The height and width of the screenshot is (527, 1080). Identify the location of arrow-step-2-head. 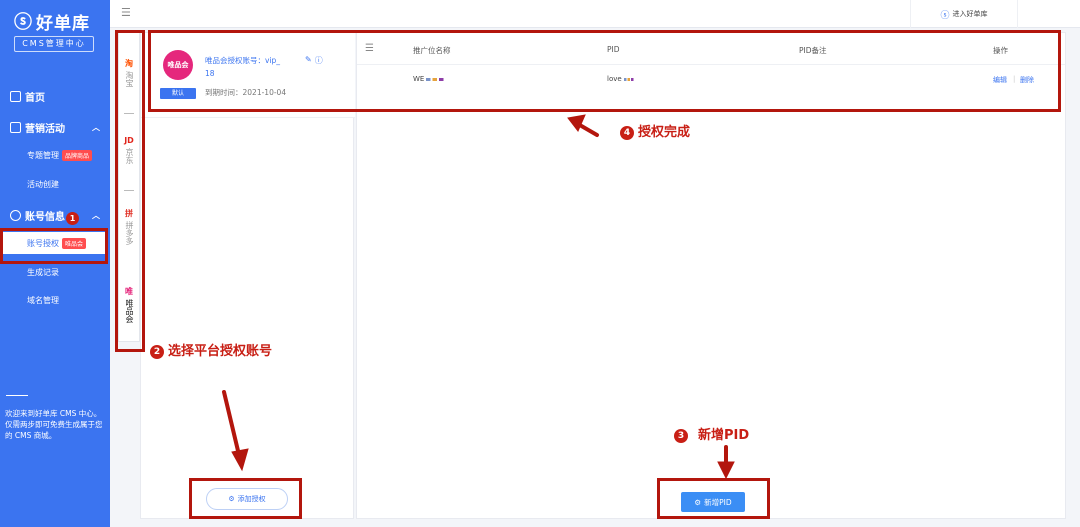
(240, 460).